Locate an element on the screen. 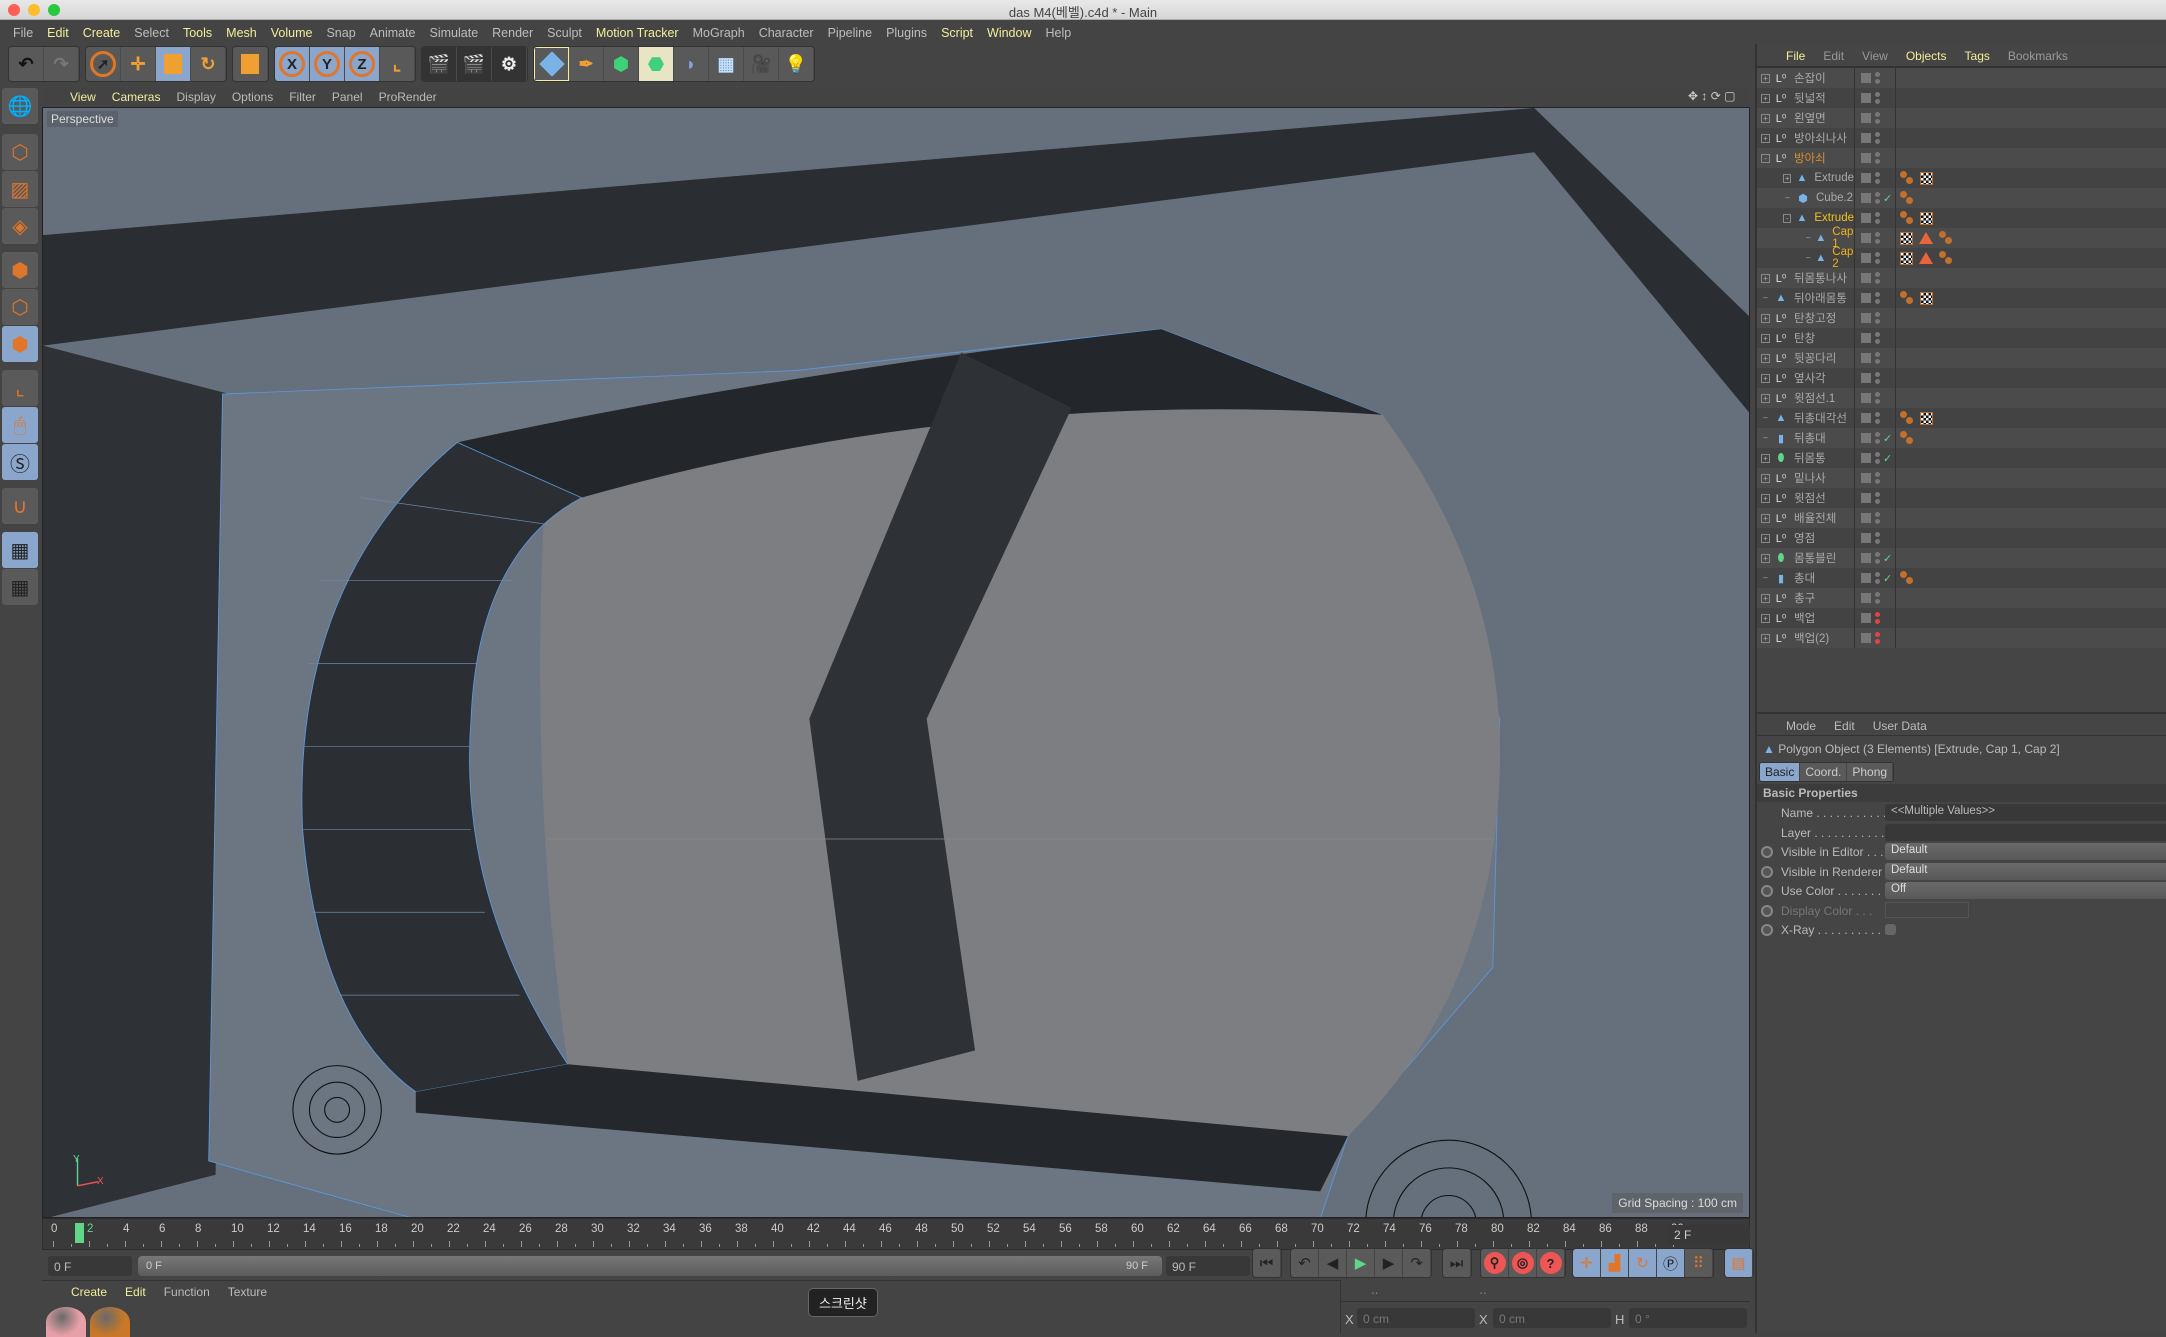 This screenshot has height=1337, width=2166. enabled-check-icon: ✓ is located at coordinates (1889, 458).